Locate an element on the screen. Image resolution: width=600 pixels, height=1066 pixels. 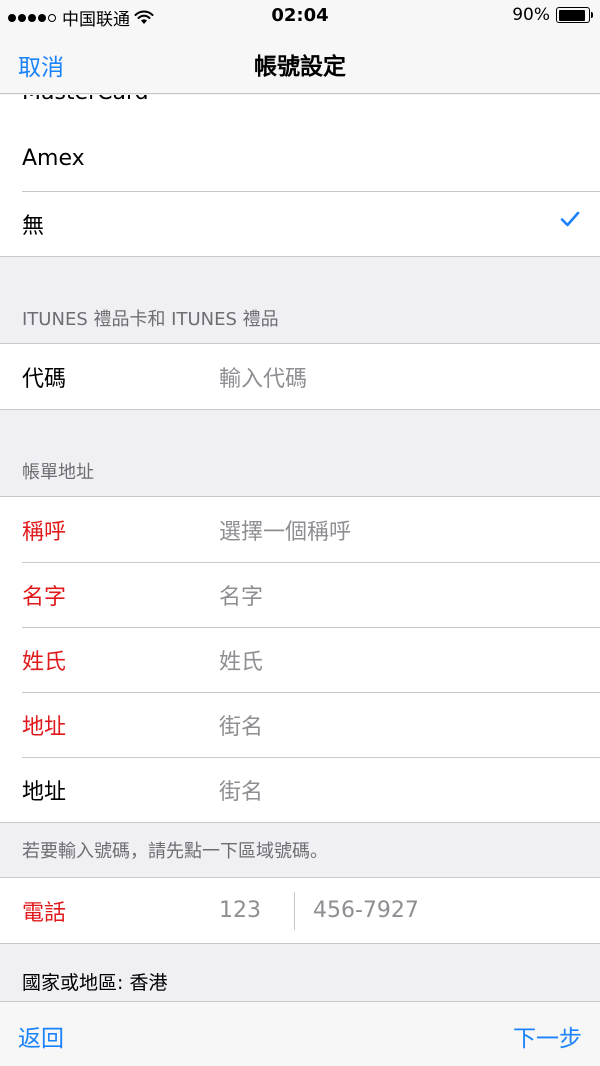
first-name-label: 名字 is located at coordinates (44, 597).